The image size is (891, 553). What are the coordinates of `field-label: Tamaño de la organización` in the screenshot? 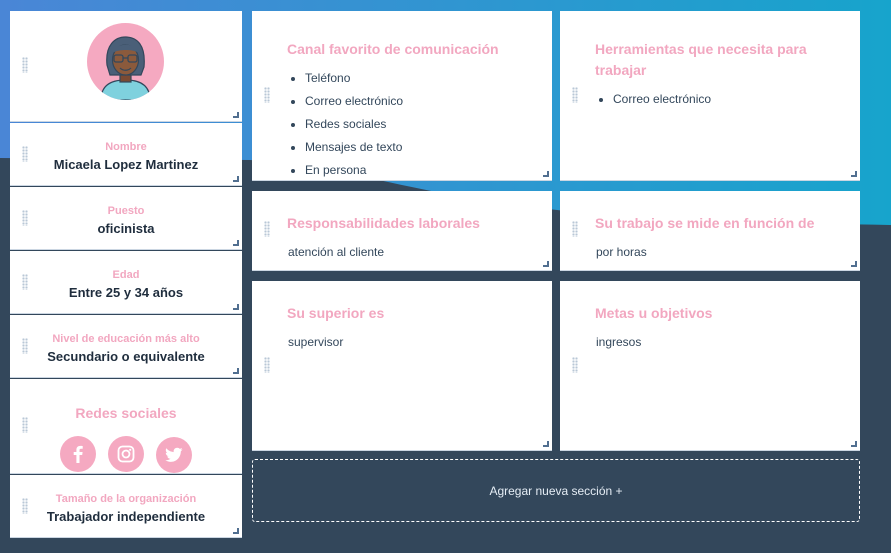 It's located at (126, 498).